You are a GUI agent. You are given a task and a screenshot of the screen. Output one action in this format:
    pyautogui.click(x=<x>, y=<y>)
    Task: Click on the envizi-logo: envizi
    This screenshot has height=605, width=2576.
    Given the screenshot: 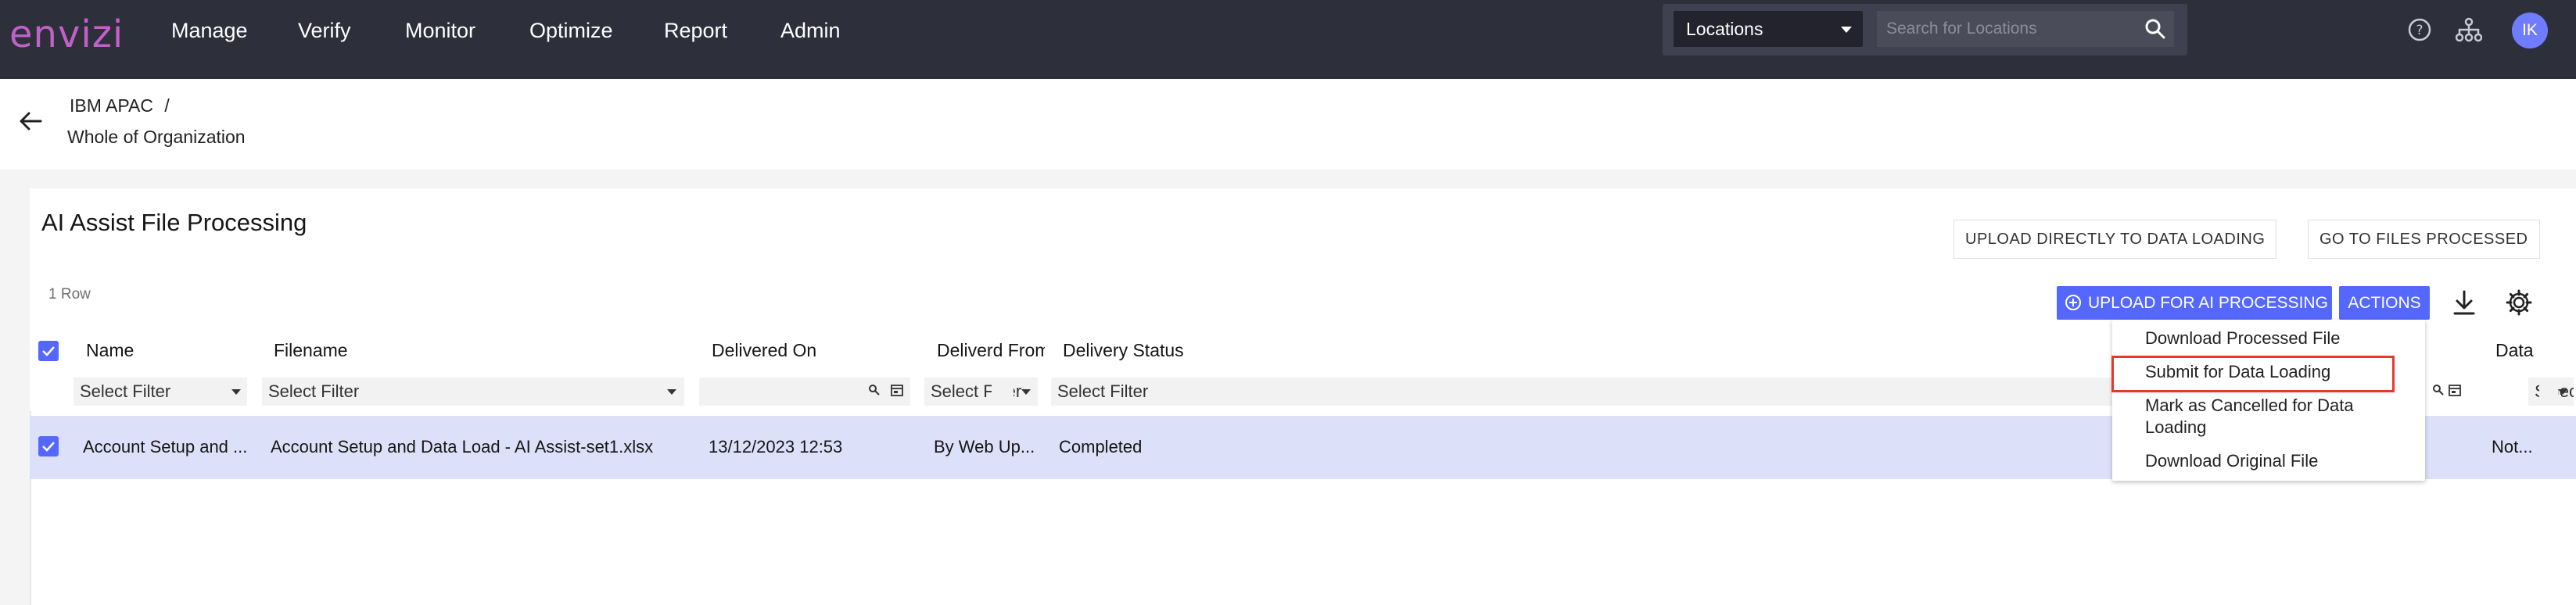 What is the action you would take?
    pyautogui.click(x=66, y=34)
    